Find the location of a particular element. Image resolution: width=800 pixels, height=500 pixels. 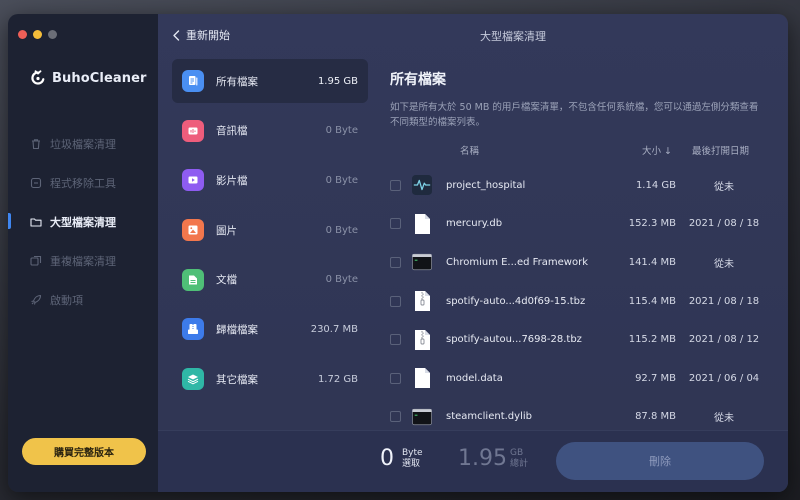

file-name: spotify-auto...4d0f69-15.tbz is located at coordinates (516, 301).